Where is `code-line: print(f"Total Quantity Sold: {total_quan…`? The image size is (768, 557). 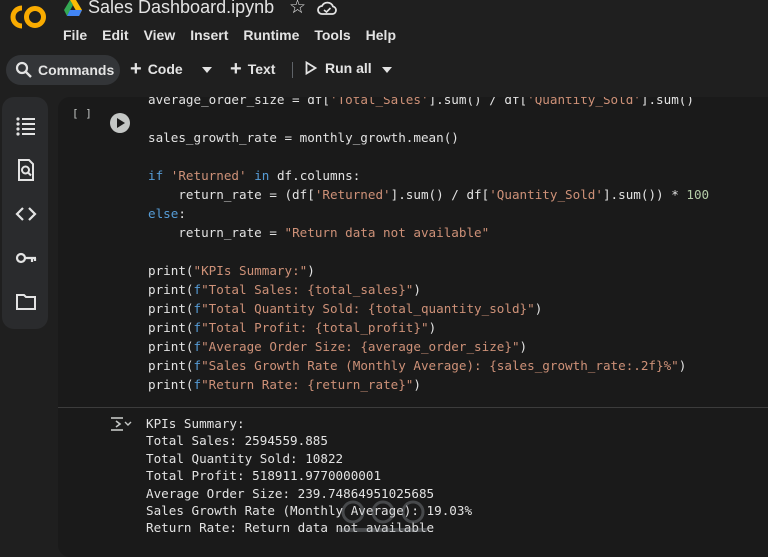 code-line: print(f"Total Quantity Sold: {total_quan… is located at coordinates (345, 308).